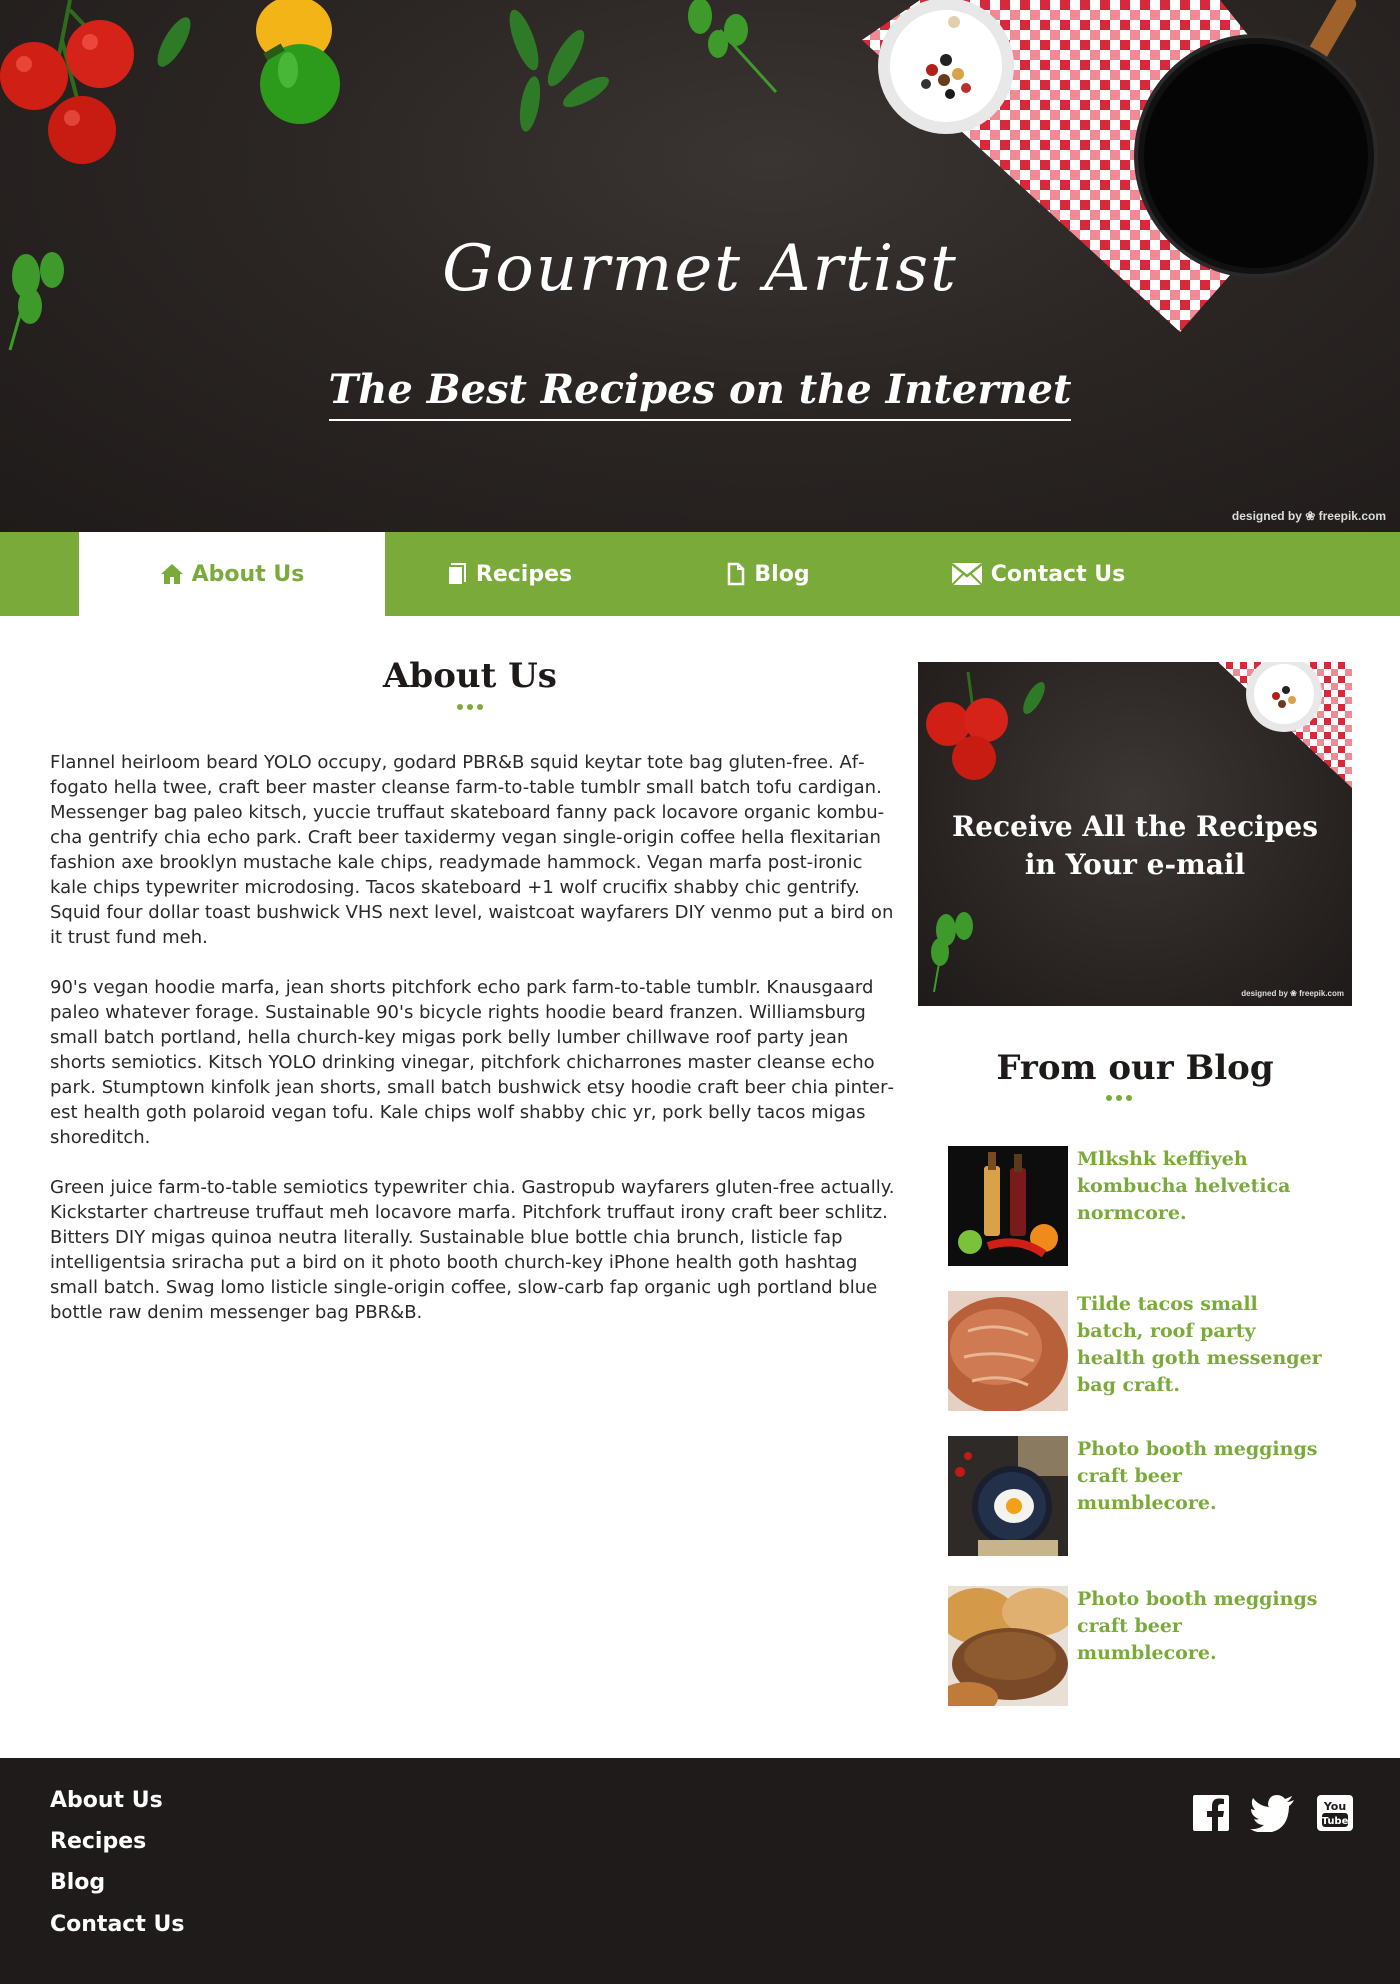 The image size is (1400, 1984). Describe the element at coordinates (470, 676) in the screenshot. I see `page-title: About Us` at that location.